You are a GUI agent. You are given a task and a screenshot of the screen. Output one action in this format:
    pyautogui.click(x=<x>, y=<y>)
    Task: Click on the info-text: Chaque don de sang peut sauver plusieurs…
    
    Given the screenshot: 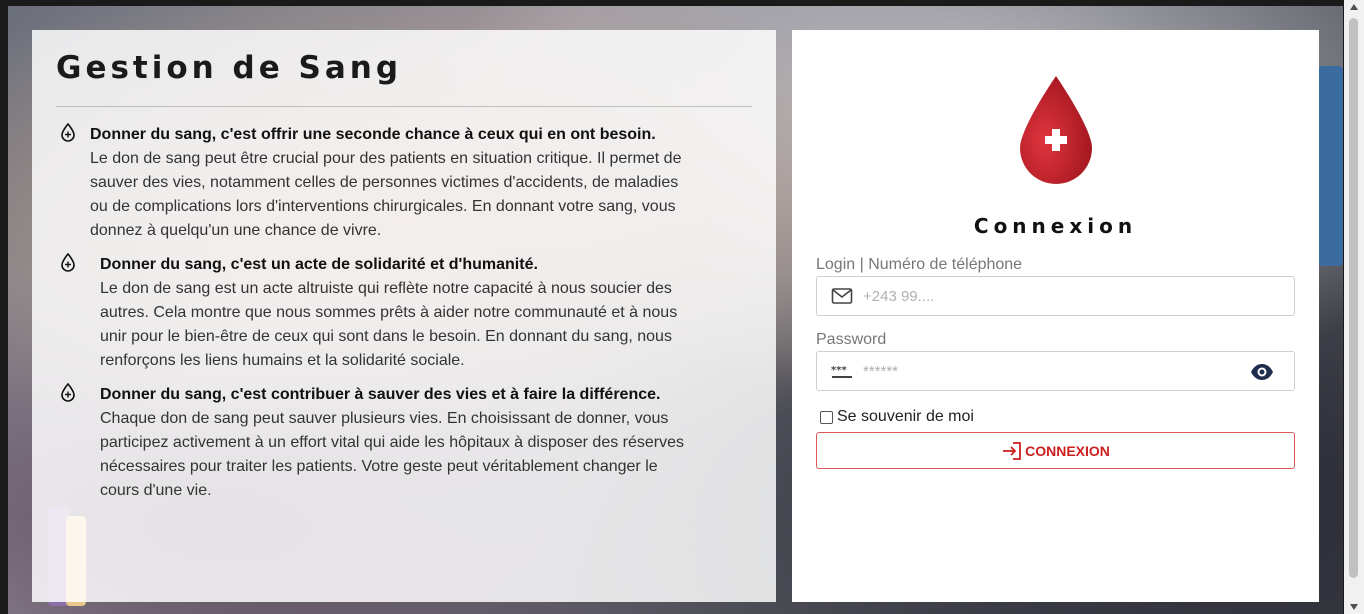 What is the action you would take?
    pyautogui.click(x=392, y=454)
    